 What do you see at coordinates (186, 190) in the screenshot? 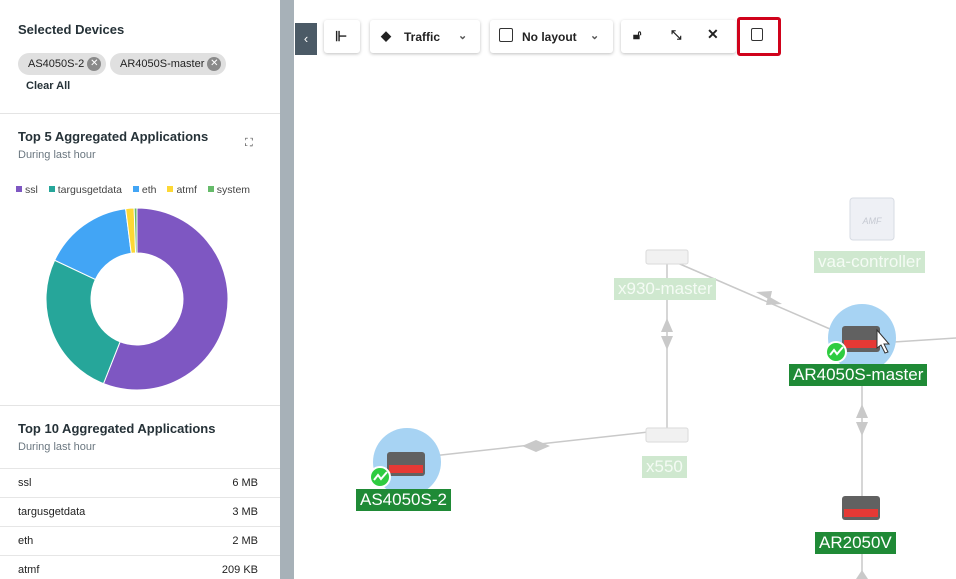
I see `legend-label: atmf` at bounding box center [186, 190].